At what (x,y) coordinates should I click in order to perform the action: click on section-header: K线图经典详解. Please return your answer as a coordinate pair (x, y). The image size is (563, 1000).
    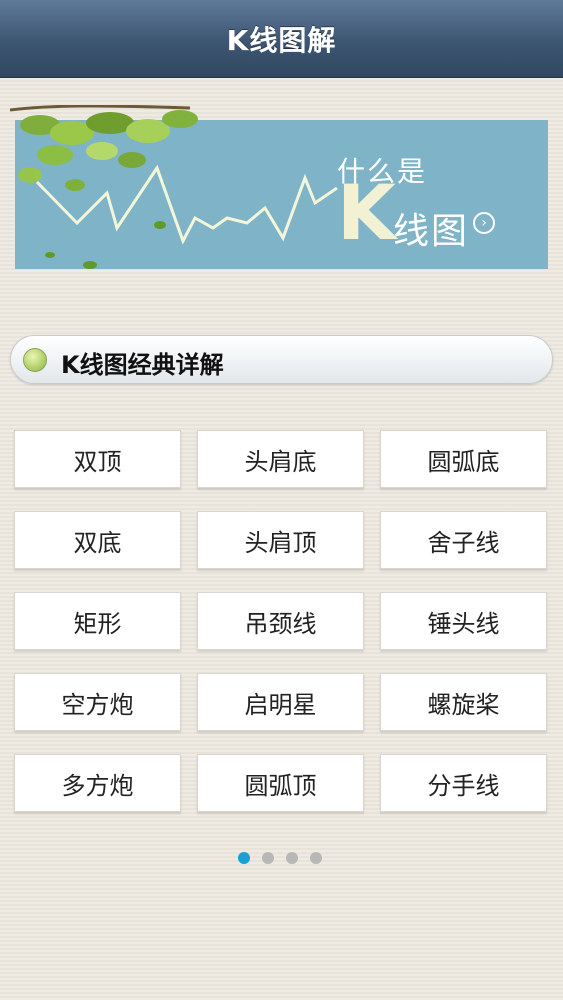
    Looking at the image, I should click on (281, 359).